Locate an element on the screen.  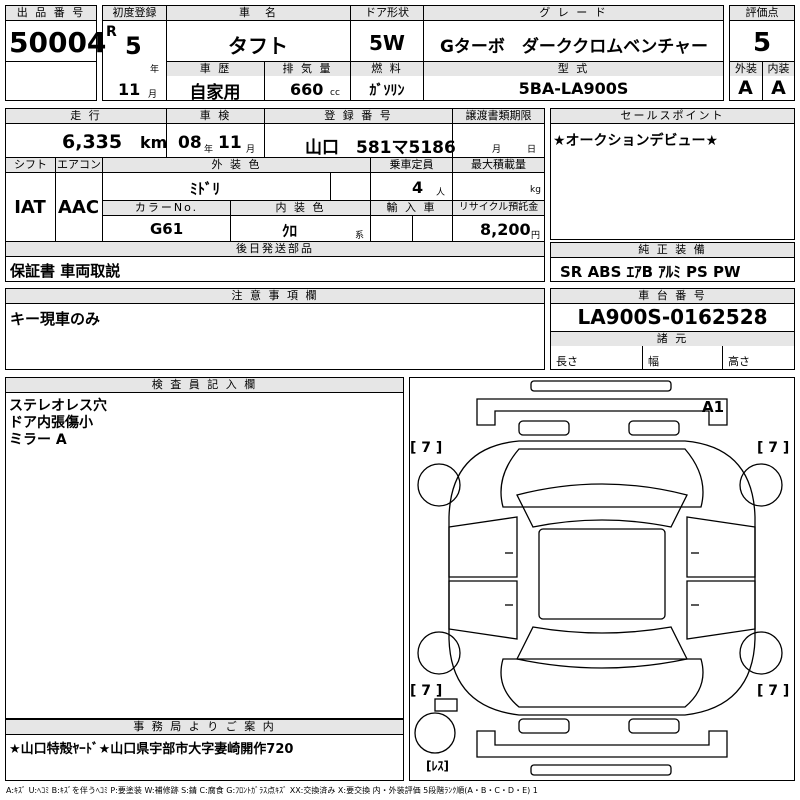
transfer-label: 譲渡書類期限 is located at coordinates (498, 116).